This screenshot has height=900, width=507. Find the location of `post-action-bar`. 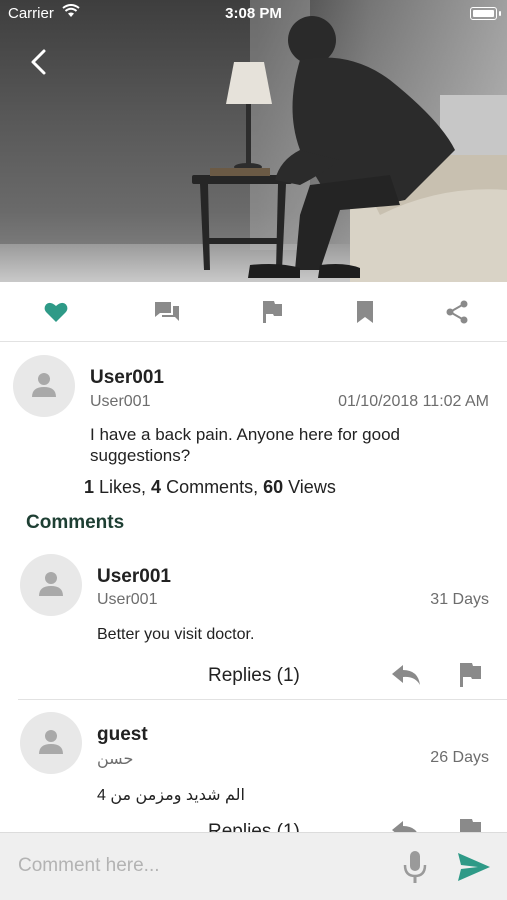

post-action-bar is located at coordinates (253, 312).